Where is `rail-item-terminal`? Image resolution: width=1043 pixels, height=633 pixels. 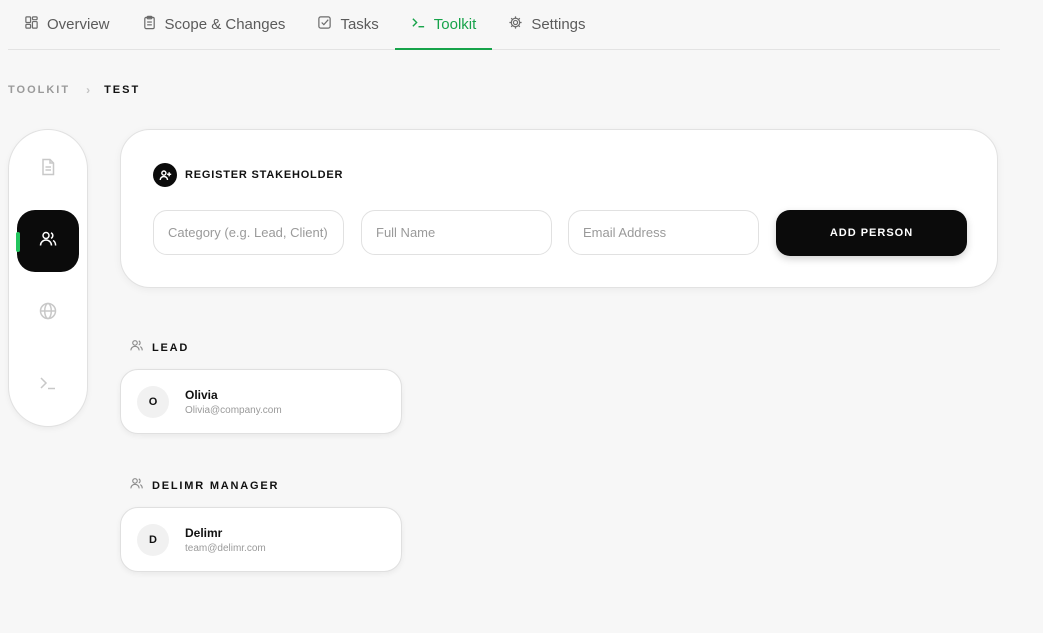
rail-item-terminal is located at coordinates (48, 385).